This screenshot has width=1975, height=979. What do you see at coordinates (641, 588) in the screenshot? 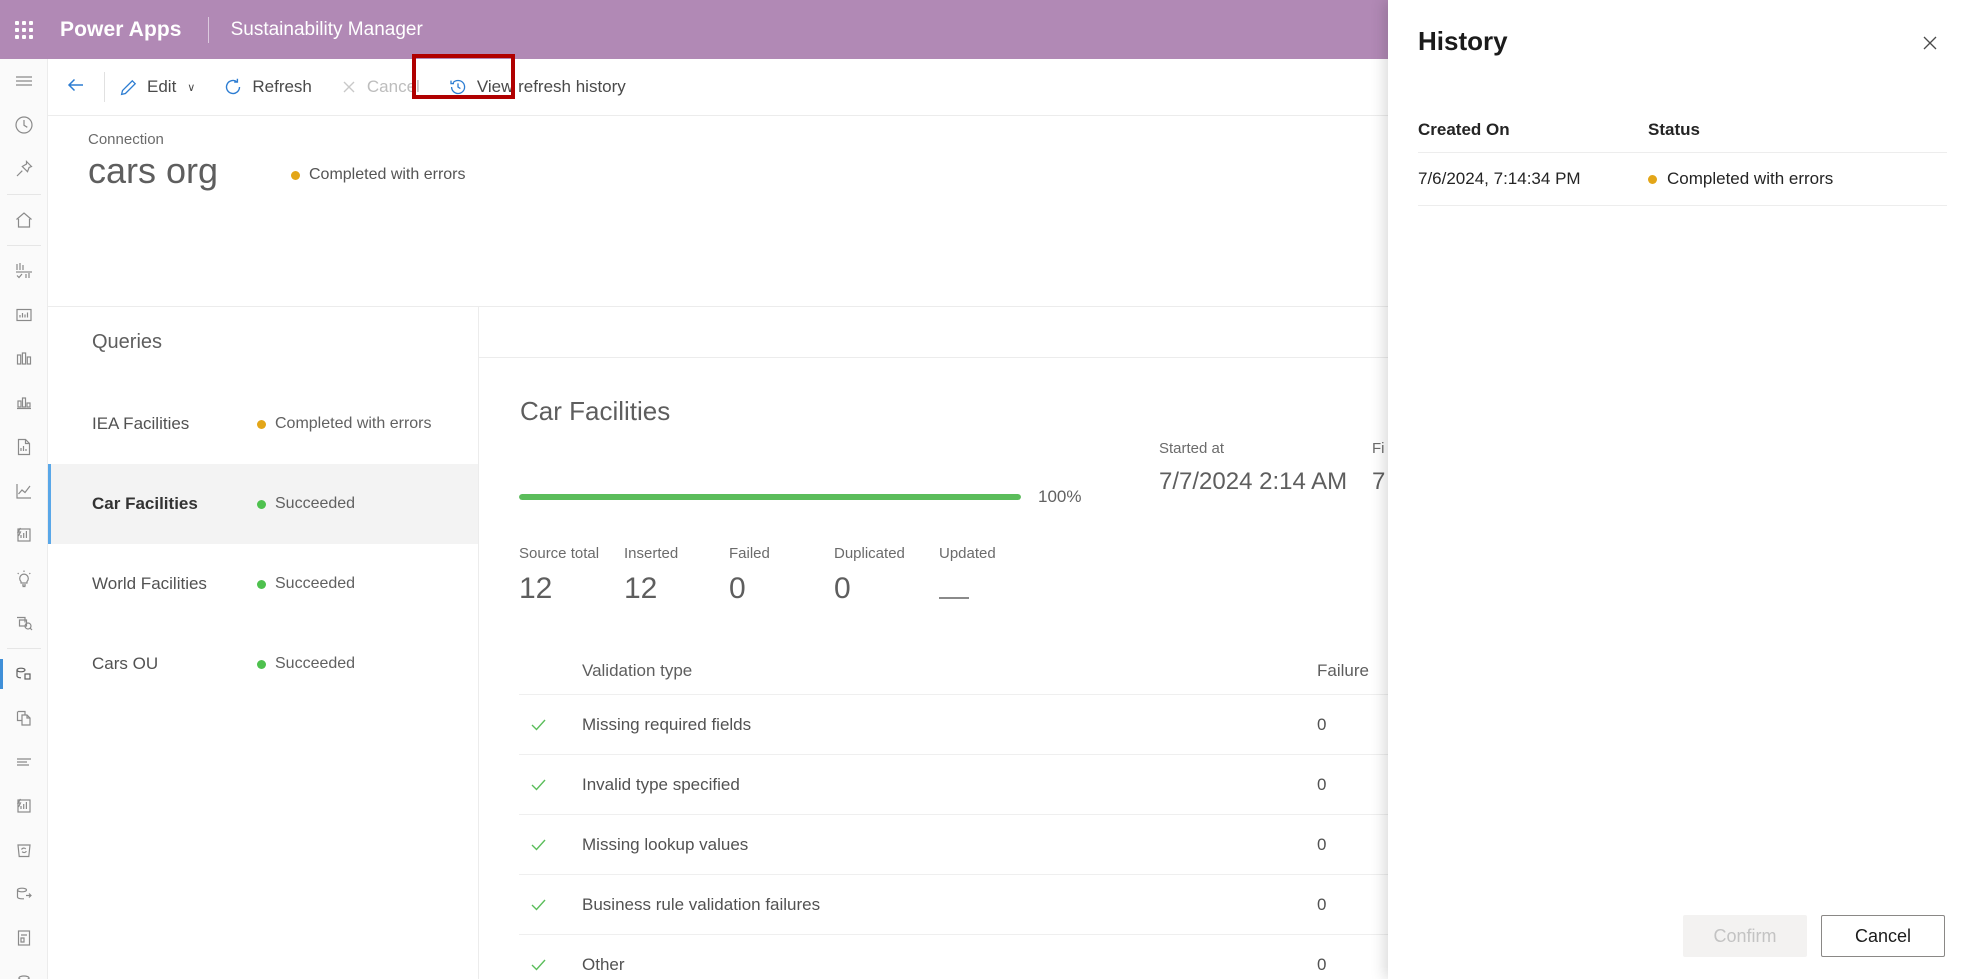
I see `detail-stat-value: 12` at bounding box center [641, 588].